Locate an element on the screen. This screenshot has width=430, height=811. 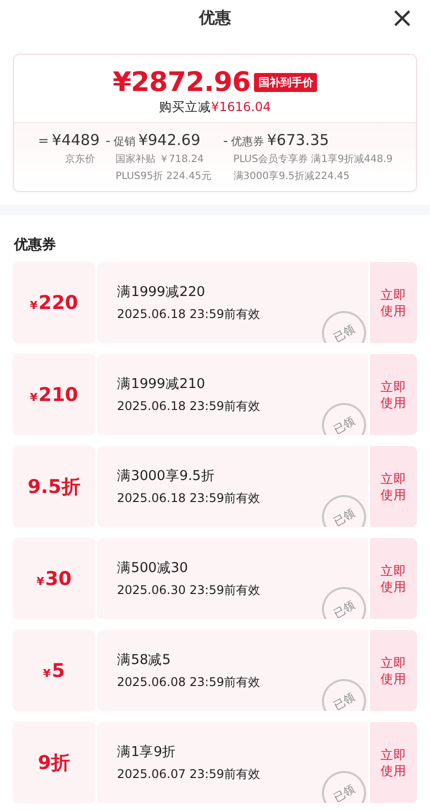
coupon-value: ¥220 is located at coordinates (54, 303).